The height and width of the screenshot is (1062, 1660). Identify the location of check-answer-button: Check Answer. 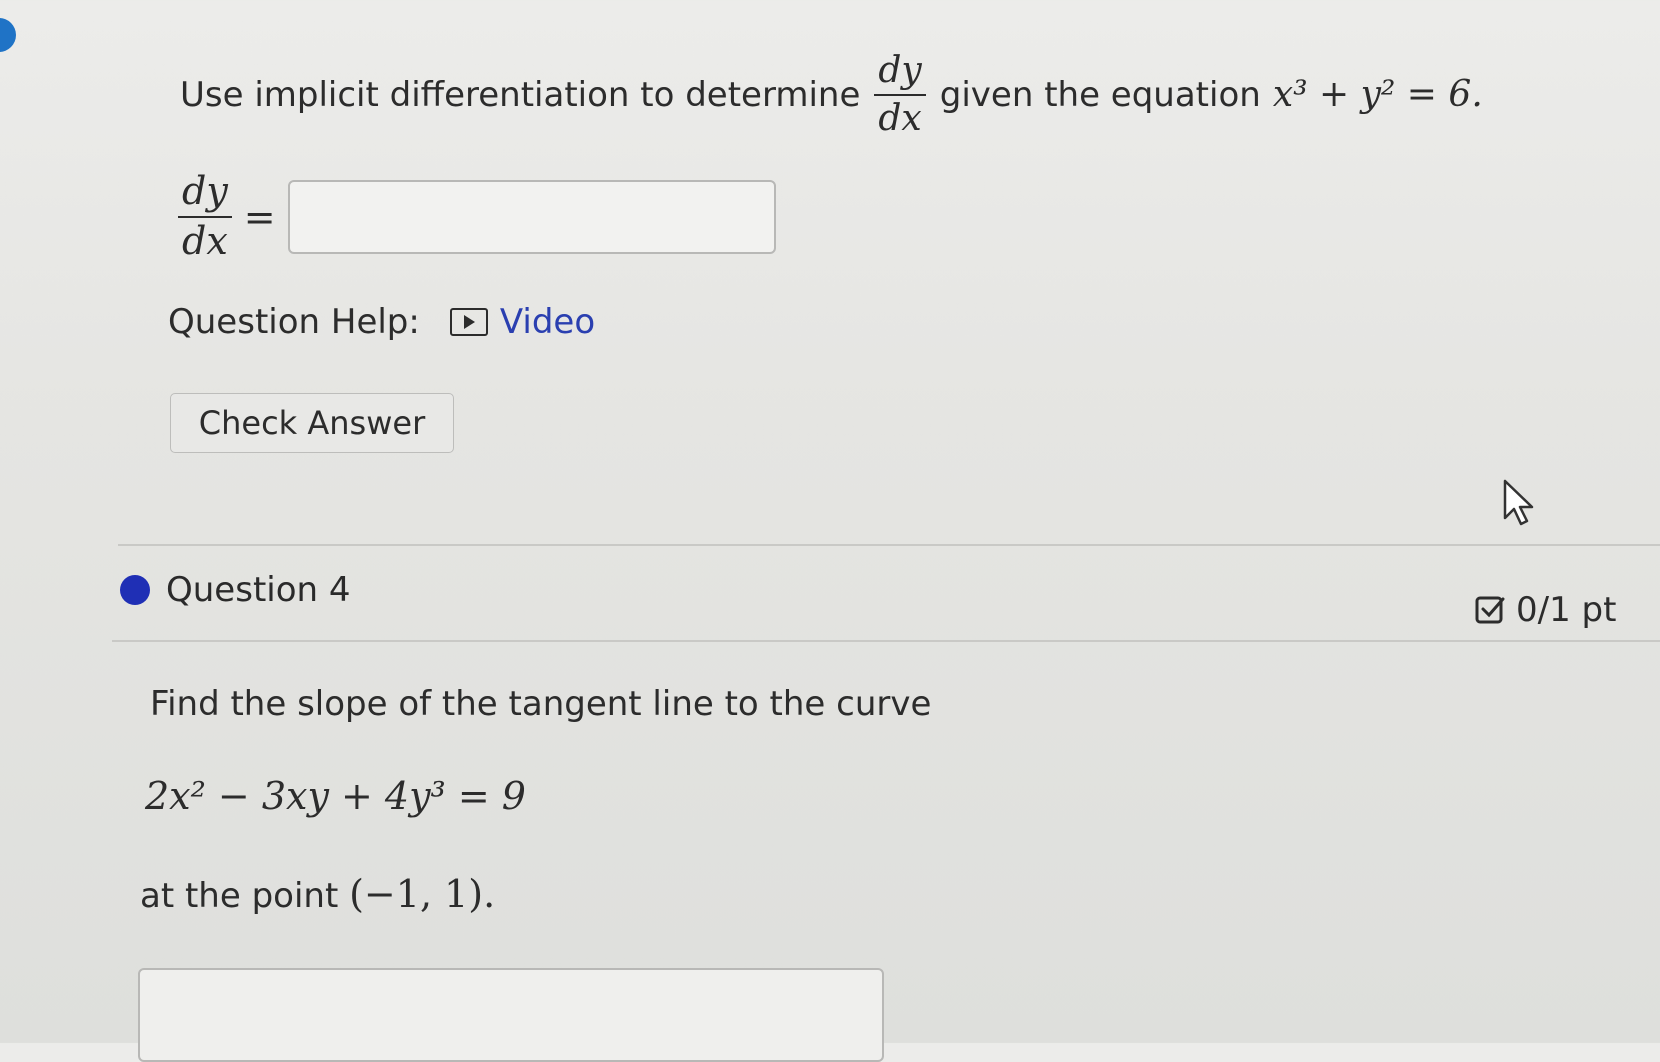
(312, 423).